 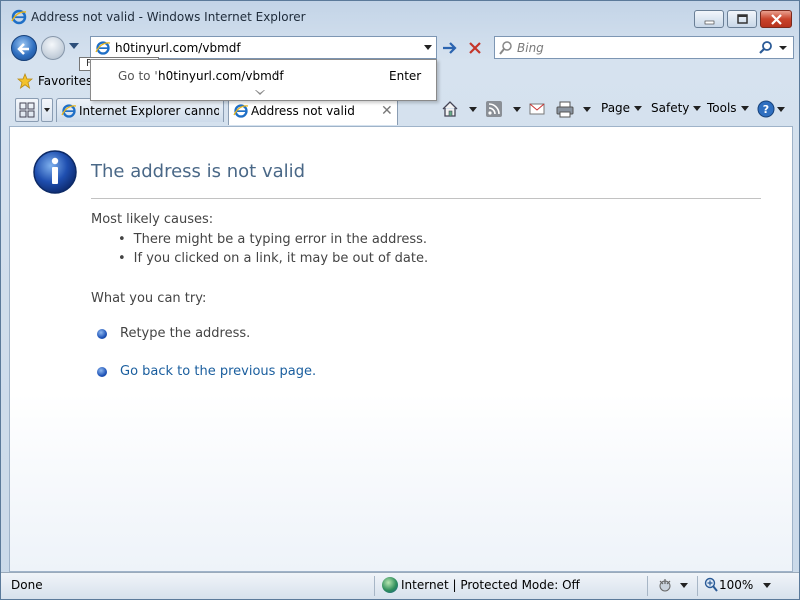 I want to click on print-dropdown, so click(x=587, y=109).